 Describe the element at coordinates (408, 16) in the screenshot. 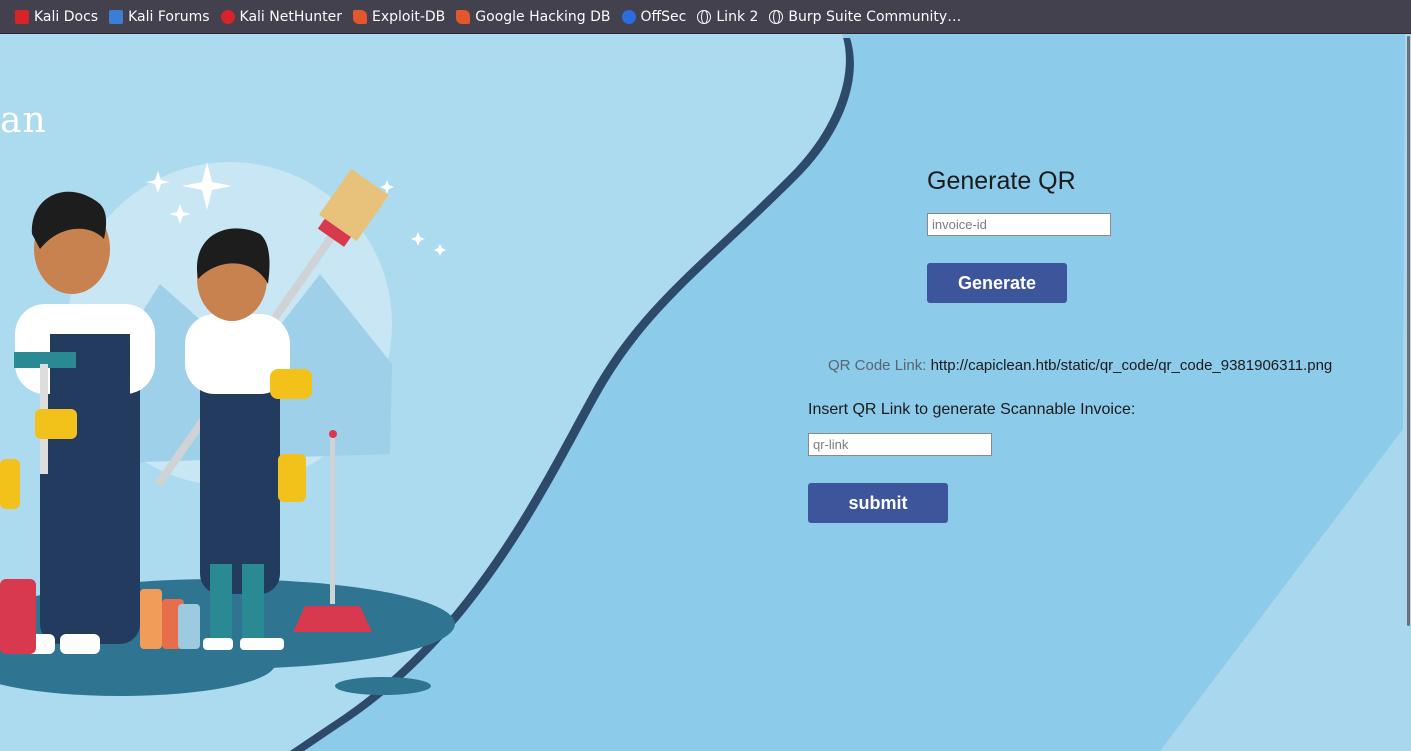

I see `bookmark-label: Exploit-DB` at that location.